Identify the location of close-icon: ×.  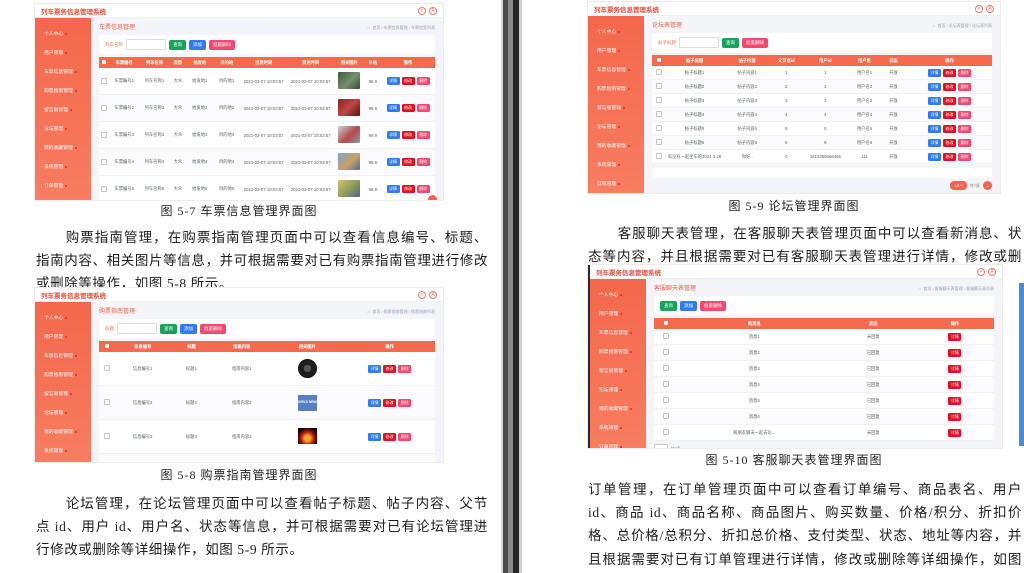
(981, 271).